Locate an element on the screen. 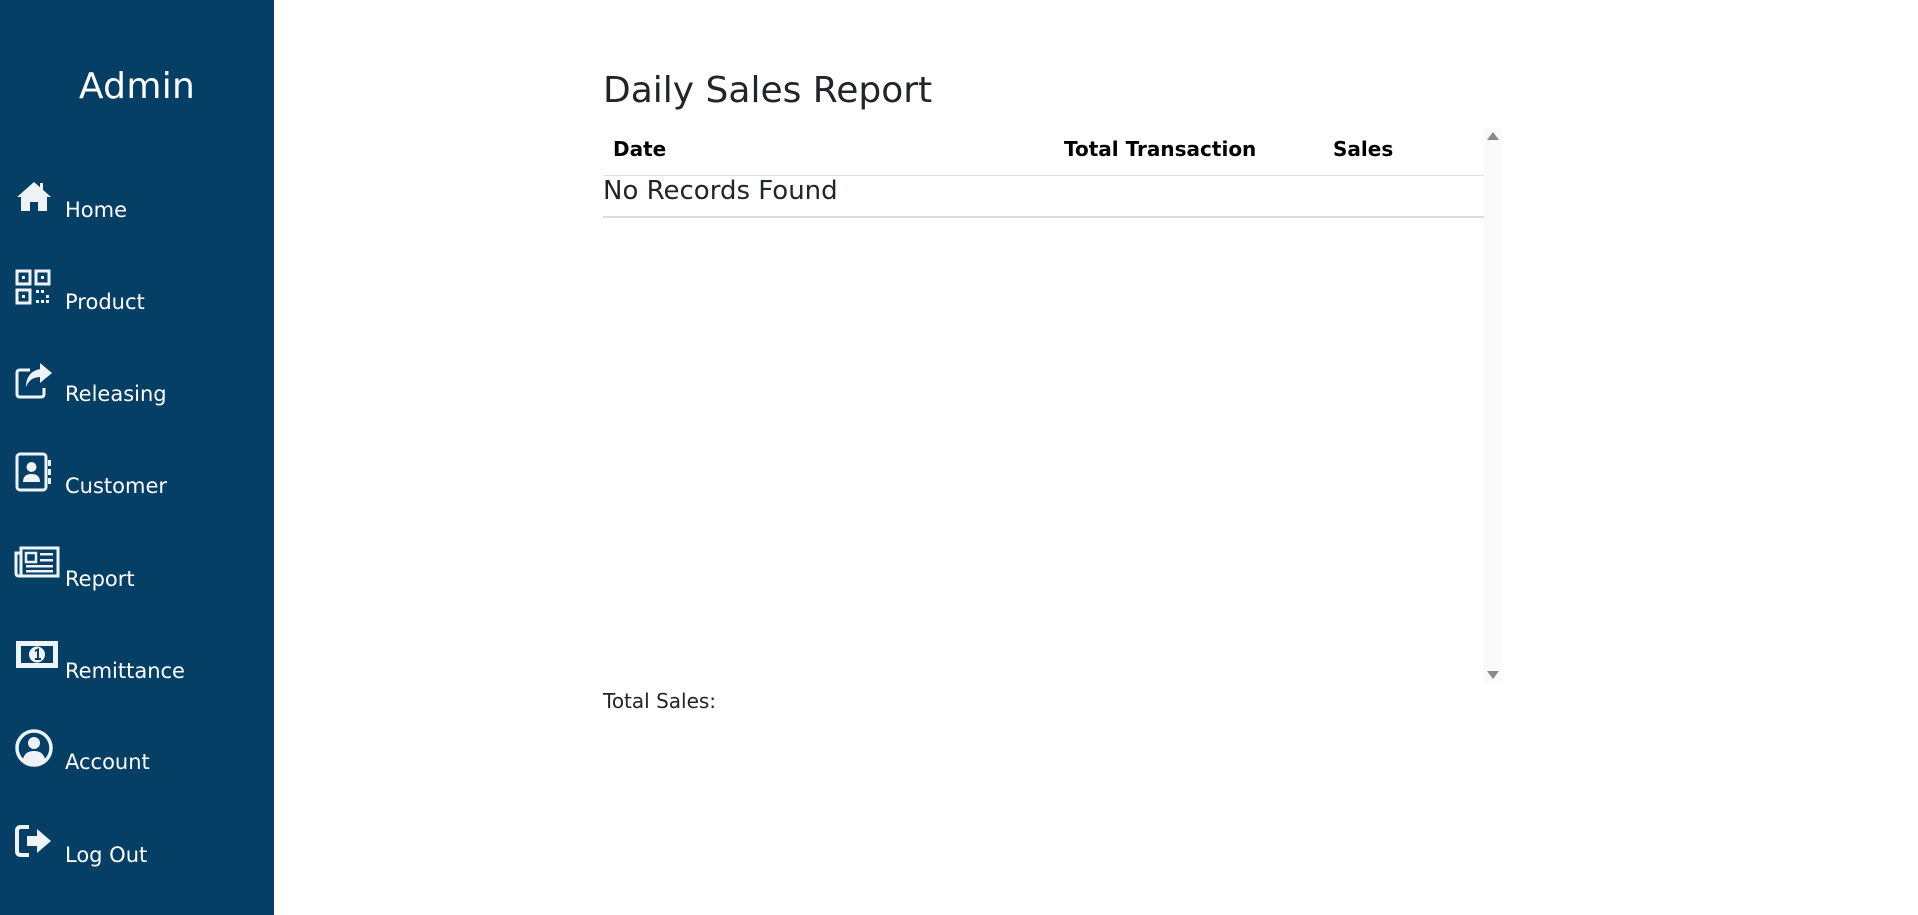  page-title: Daily Sales Report is located at coordinates (768, 90).